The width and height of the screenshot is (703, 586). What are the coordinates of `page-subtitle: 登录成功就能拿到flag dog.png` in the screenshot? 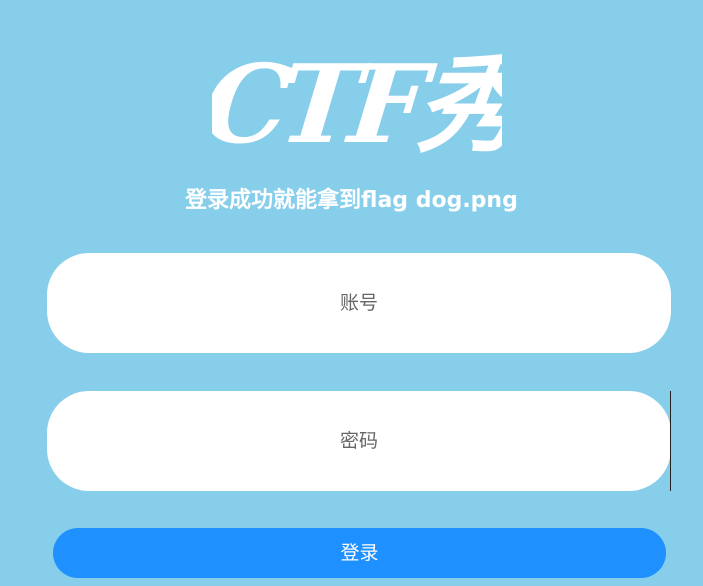 It's located at (351, 200).